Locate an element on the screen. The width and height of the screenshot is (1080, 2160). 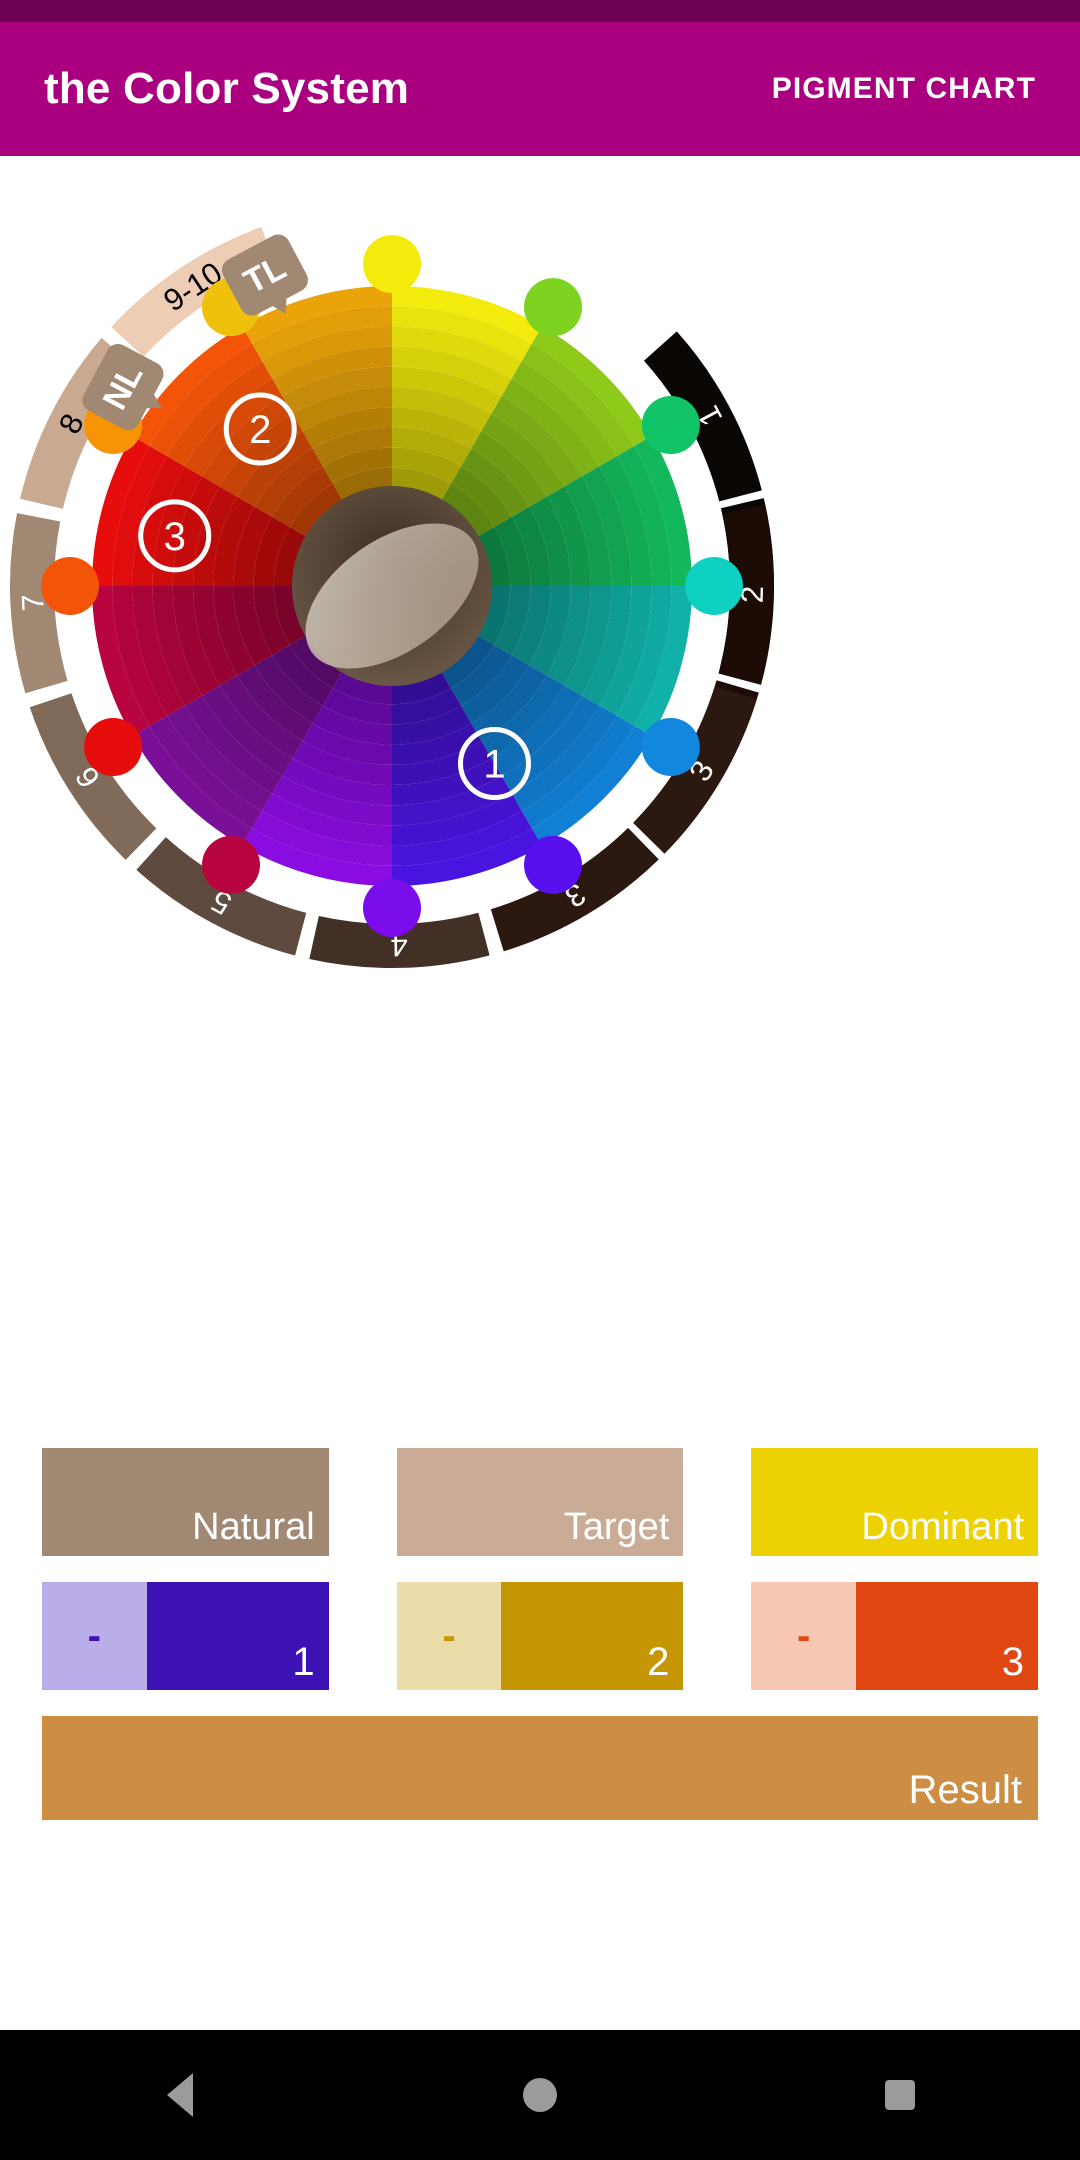
marker-3-label: 3 is located at coordinates (175, 537).